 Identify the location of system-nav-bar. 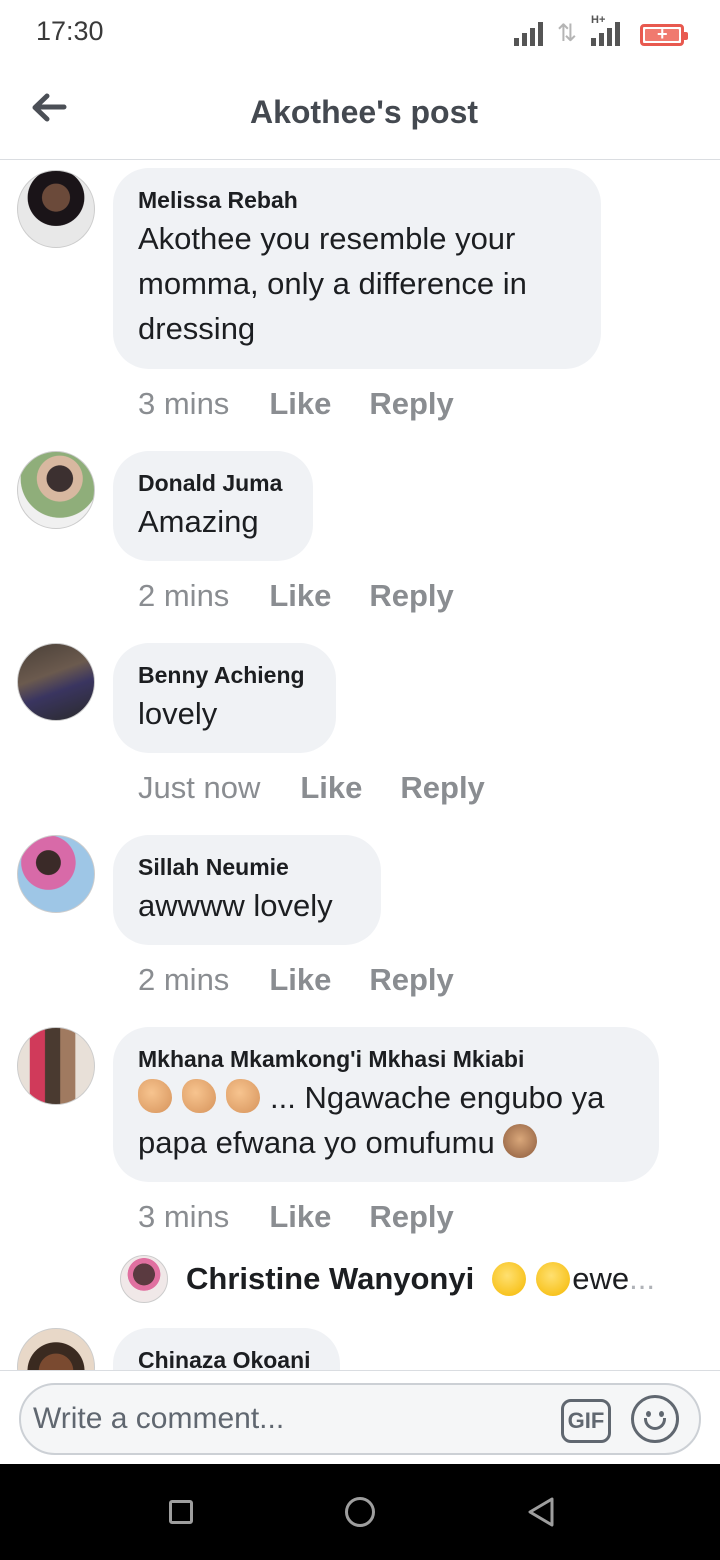
(360, 1512).